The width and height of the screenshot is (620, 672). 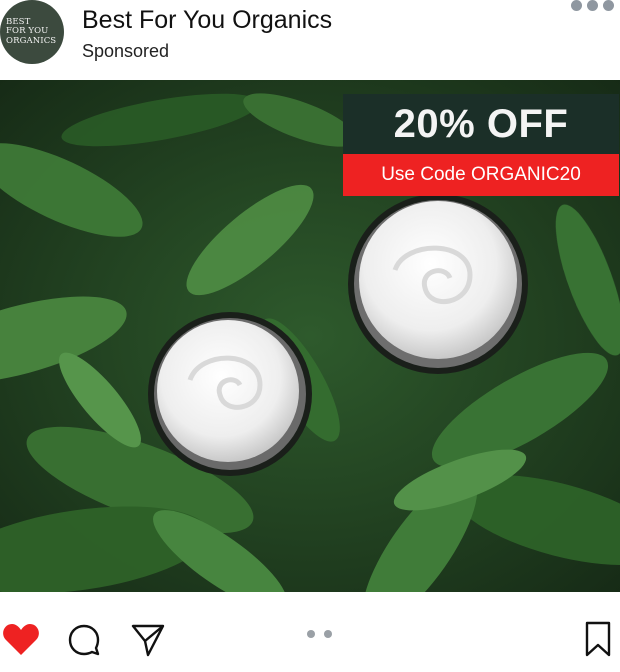 What do you see at coordinates (32, 32) in the screenshot?
I see `avatar: BEST FOR YOU ORGANICS` at bounding box center [32, 32].